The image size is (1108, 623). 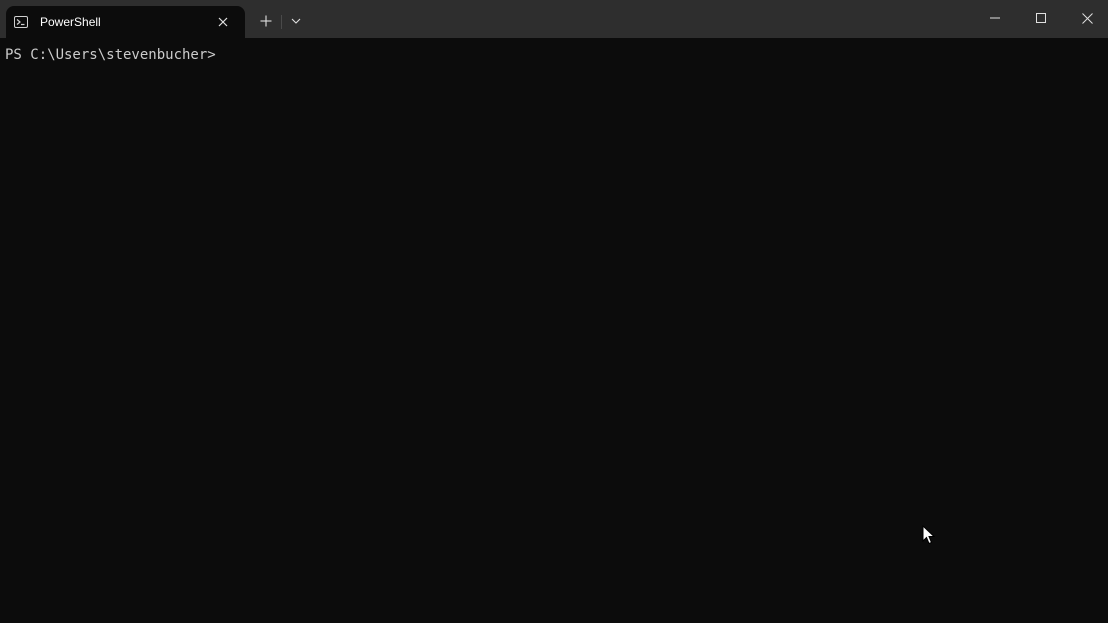 I want to click on maximize-button, so click(x=1041, y=18).